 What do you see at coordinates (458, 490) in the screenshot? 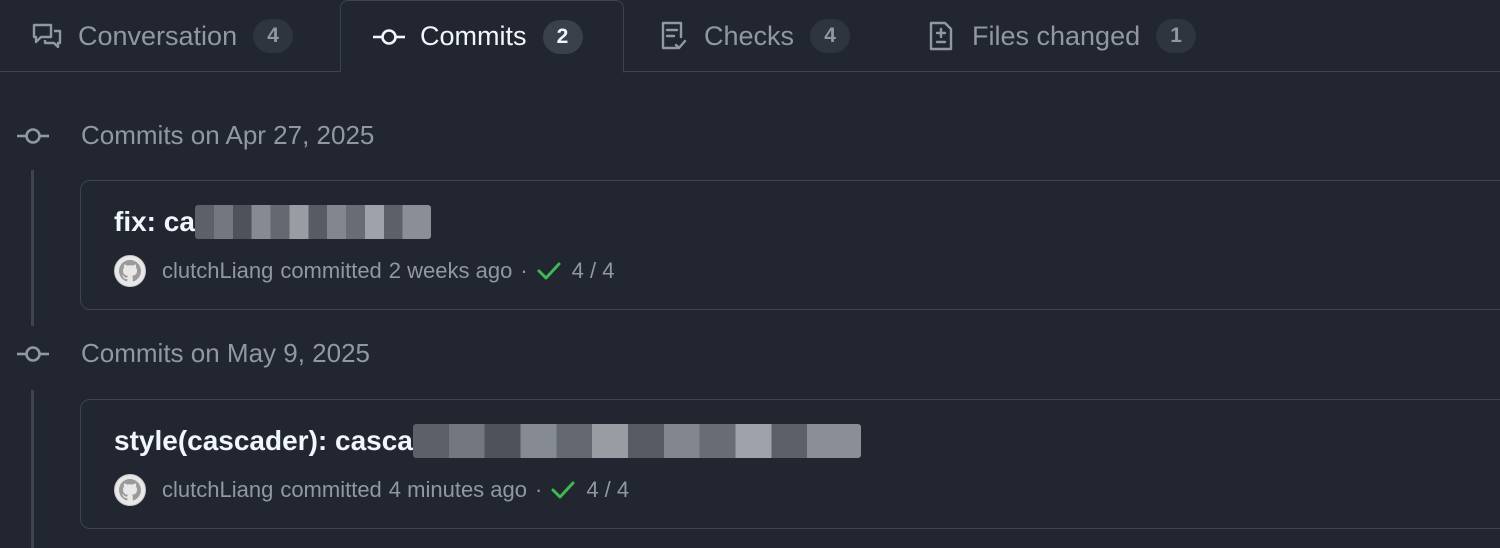
I see `commit-relative-time: 4 minutes ago` at bounding box center [458, 490].